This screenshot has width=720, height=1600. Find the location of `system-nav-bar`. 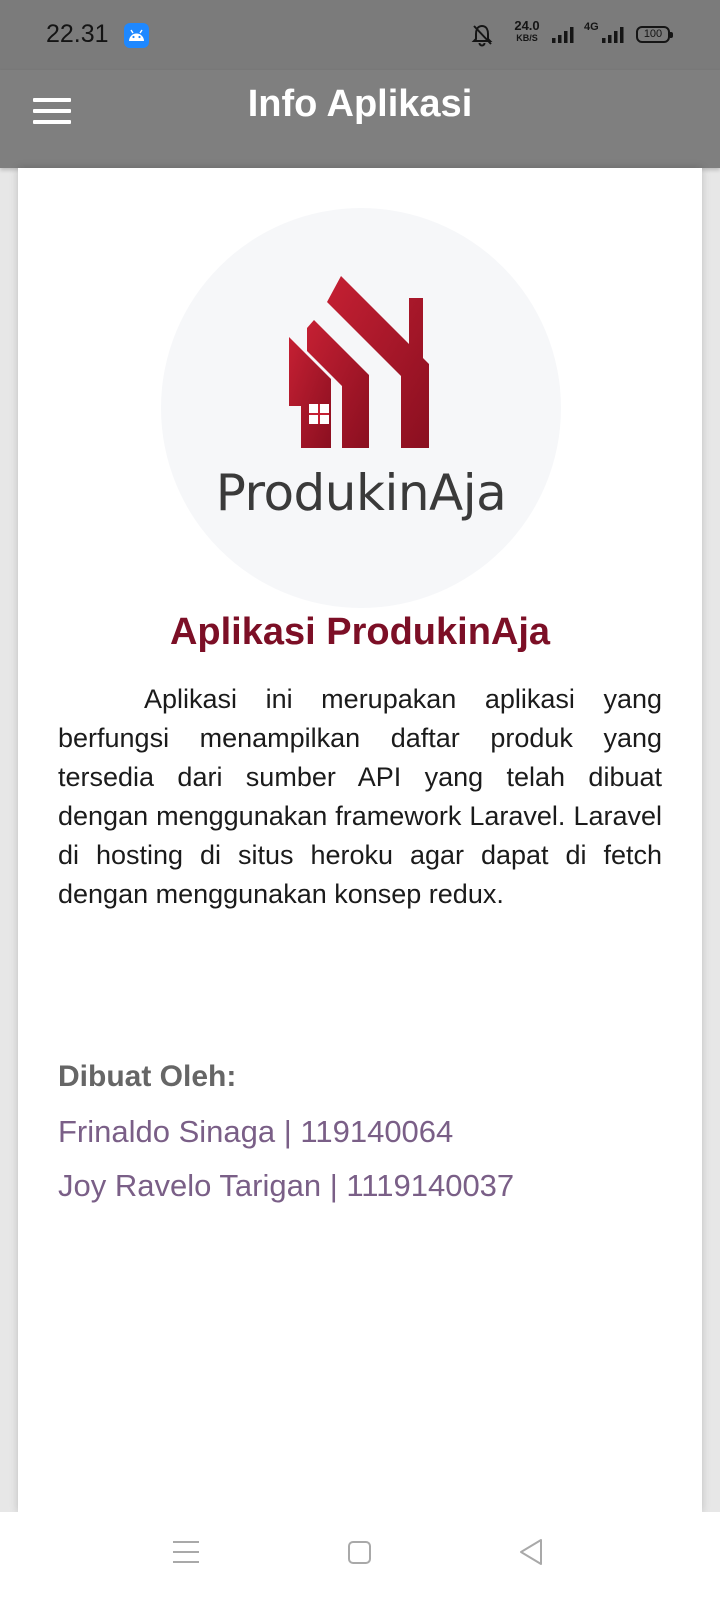

system-nav-bar is located at coordinates (360, 1556).